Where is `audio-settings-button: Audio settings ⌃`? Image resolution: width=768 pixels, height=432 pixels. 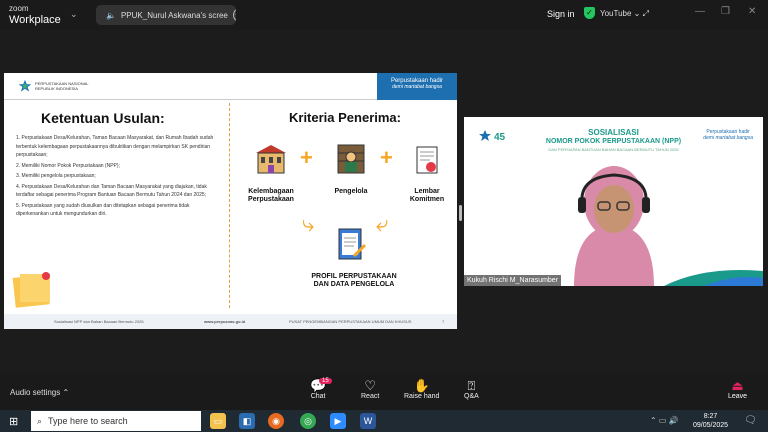
audio-settings-button: Audio settings ⌃ is located at coordinates (39, 392).